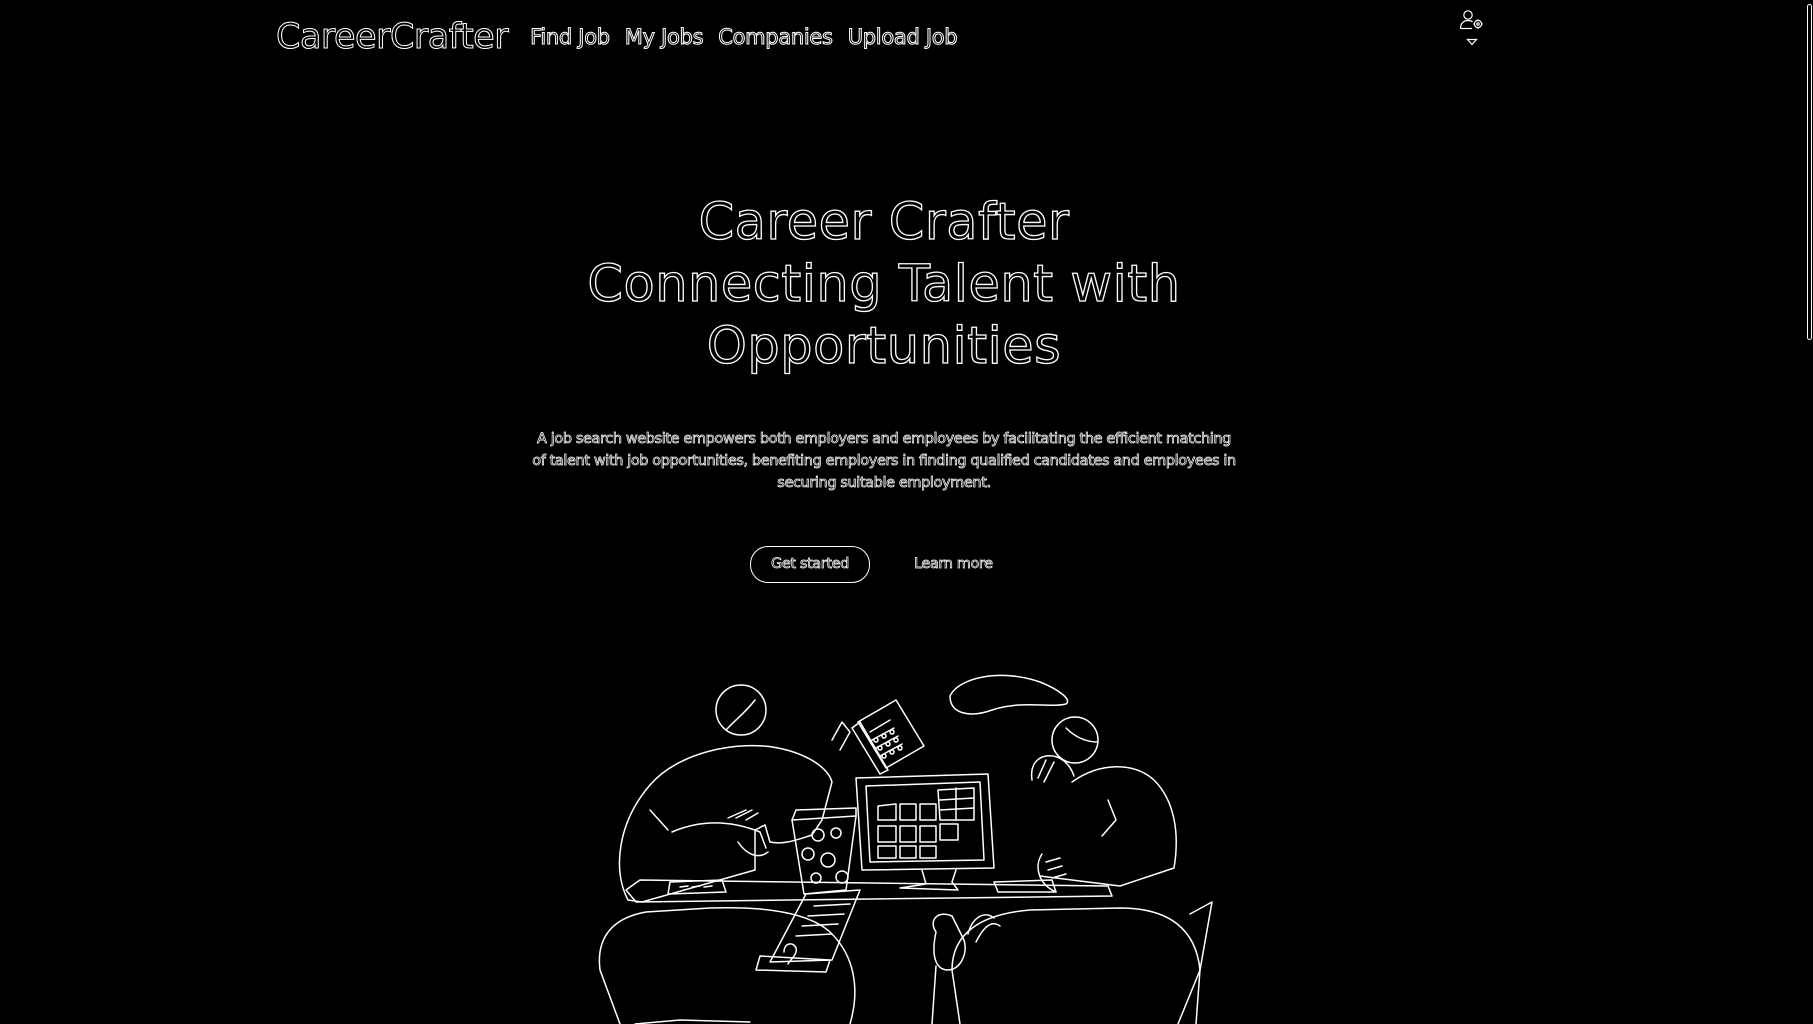 The image size is (1813, 1024). Describe the element at coordinates (808, 931) in the screenshot. I see `receipt` at that location.